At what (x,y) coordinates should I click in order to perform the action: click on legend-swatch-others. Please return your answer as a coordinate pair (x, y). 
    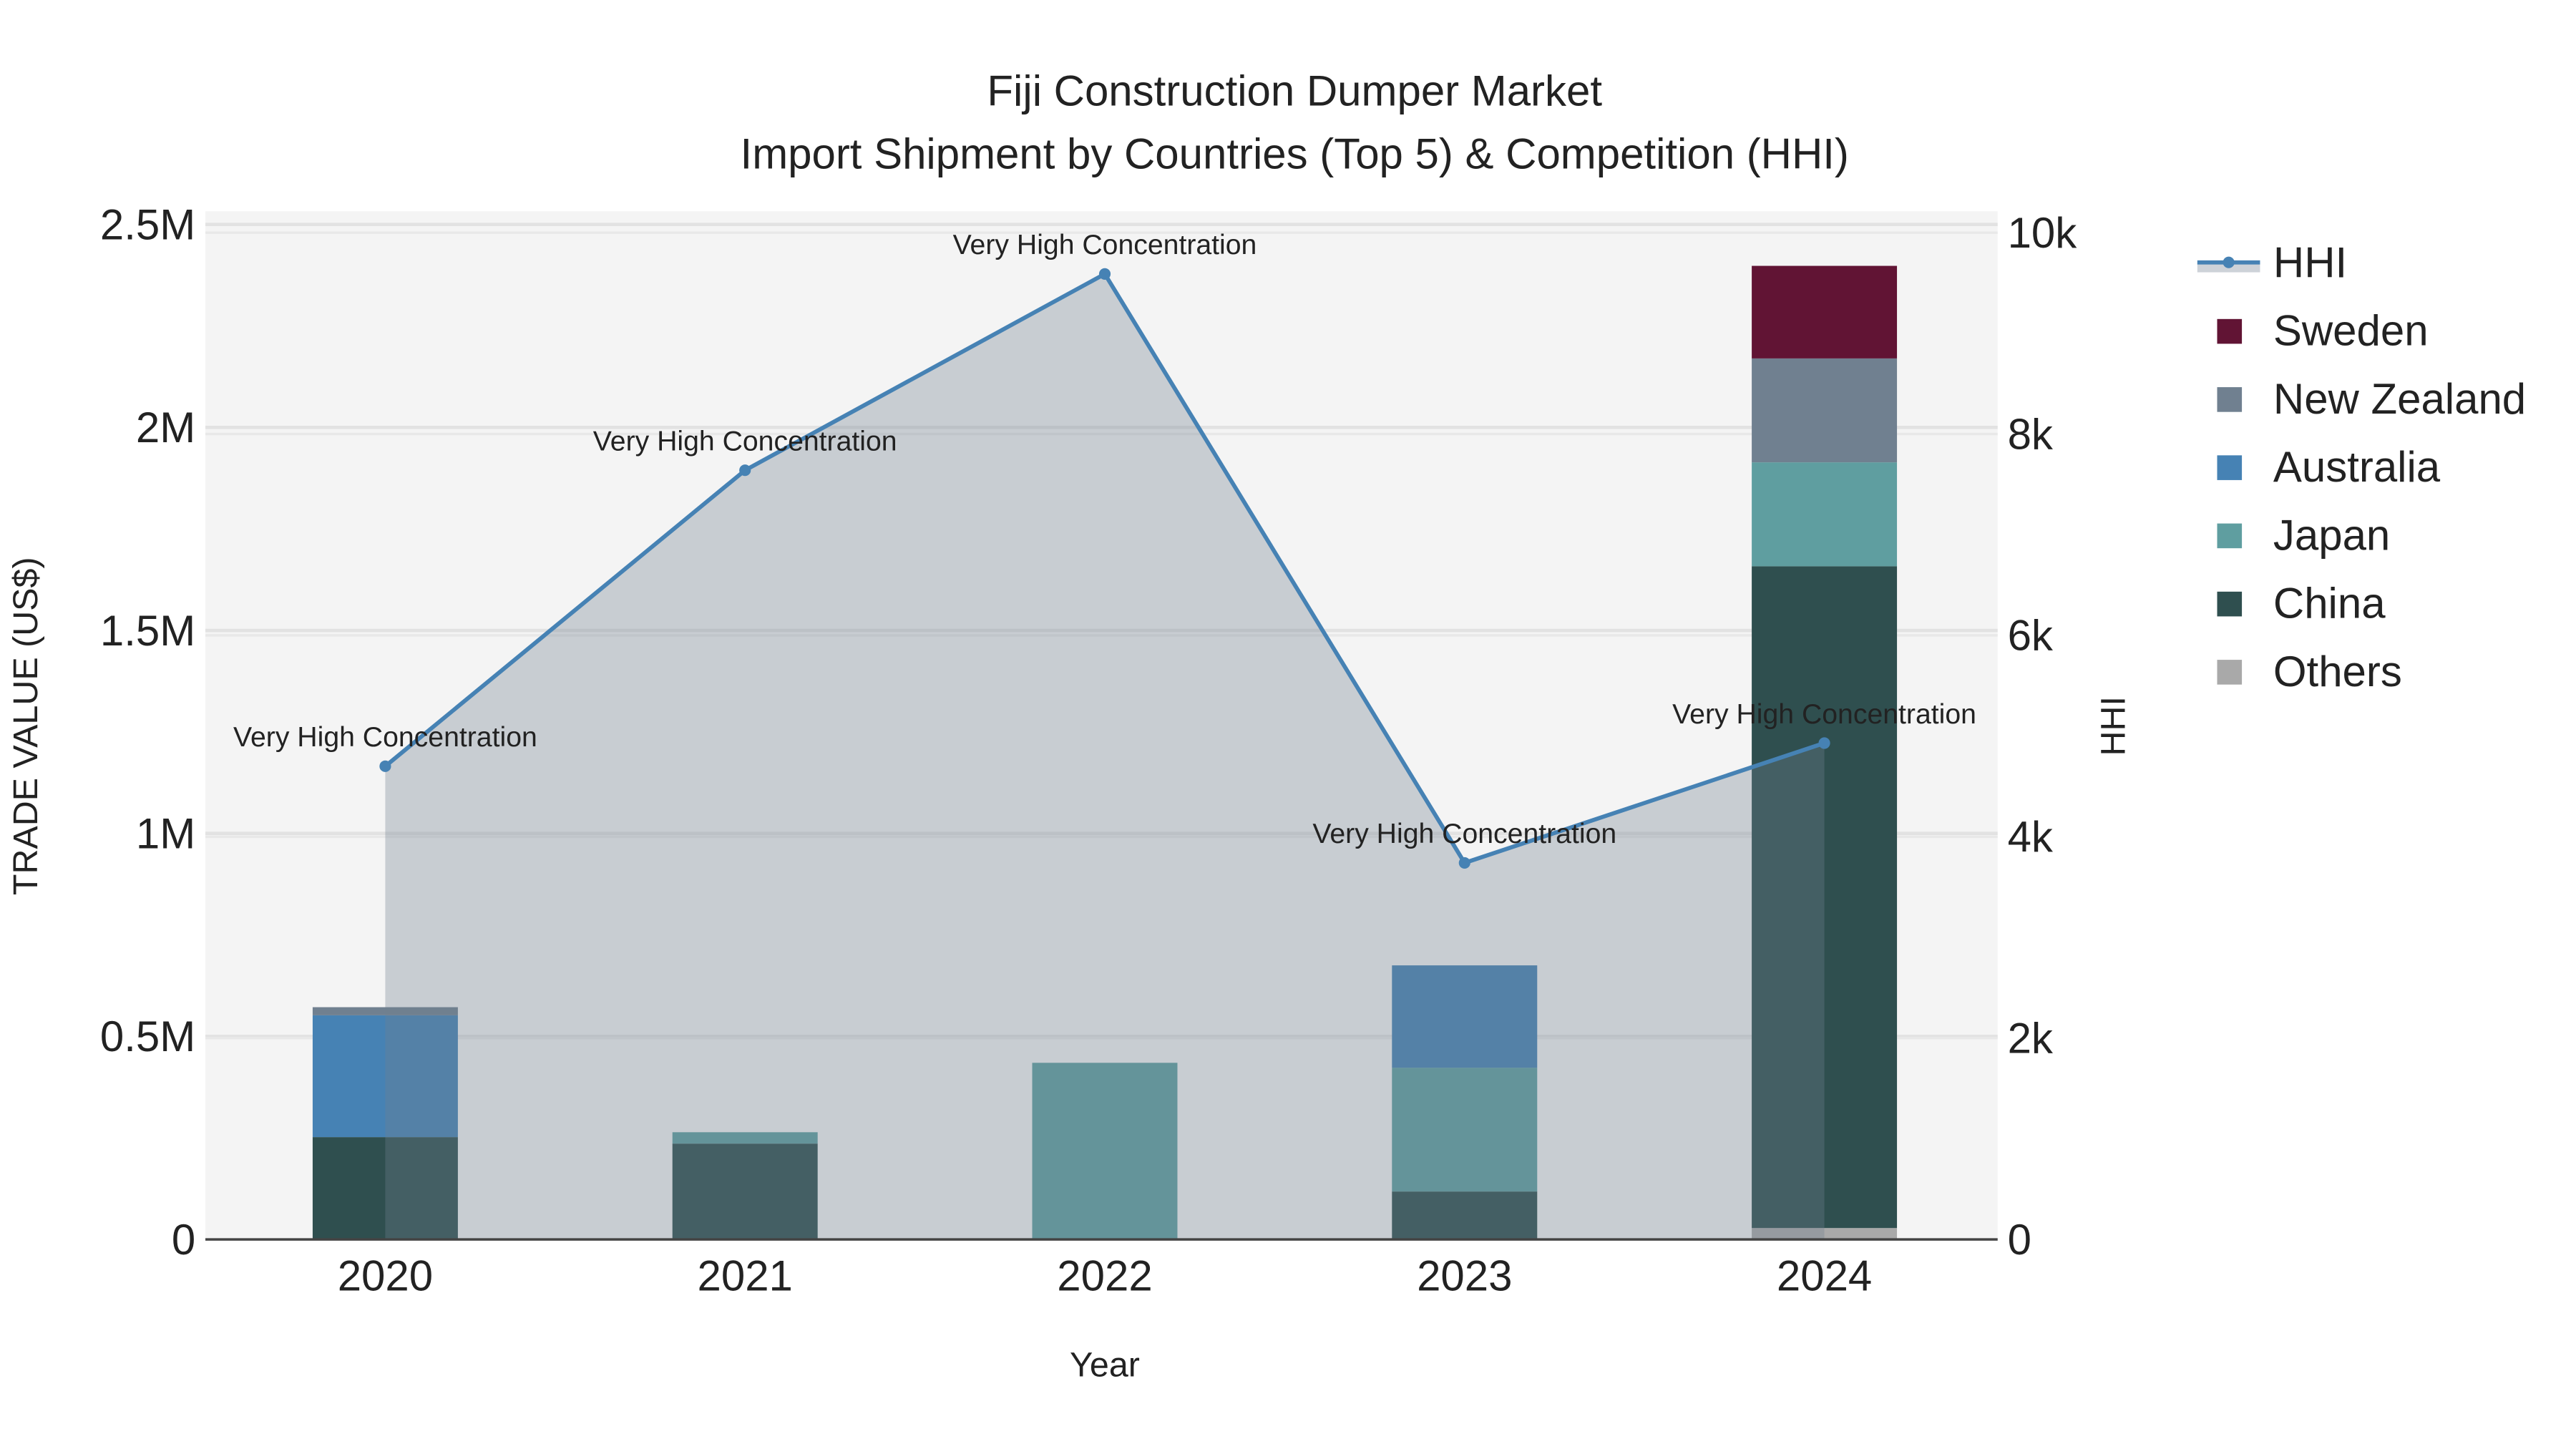
    Looking at the image, I should click on (2230, 672).